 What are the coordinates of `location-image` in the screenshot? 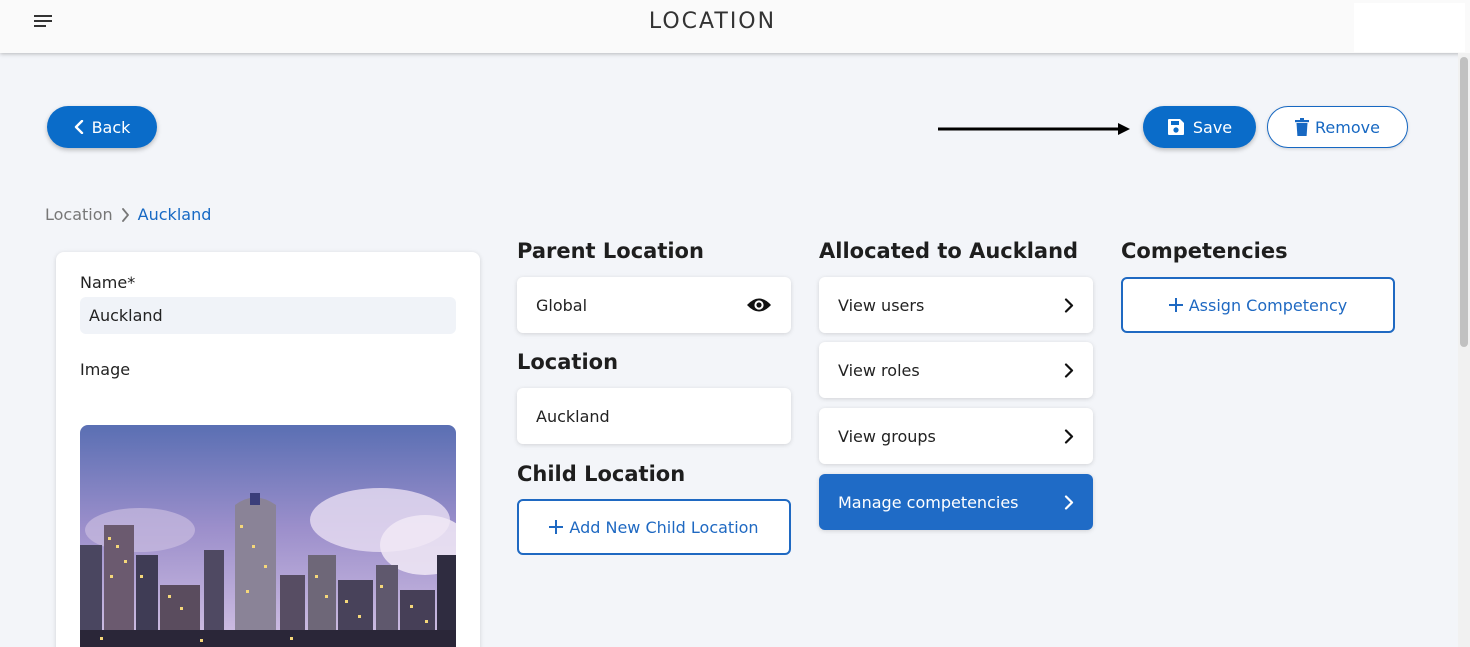 It's located at (268, 536).